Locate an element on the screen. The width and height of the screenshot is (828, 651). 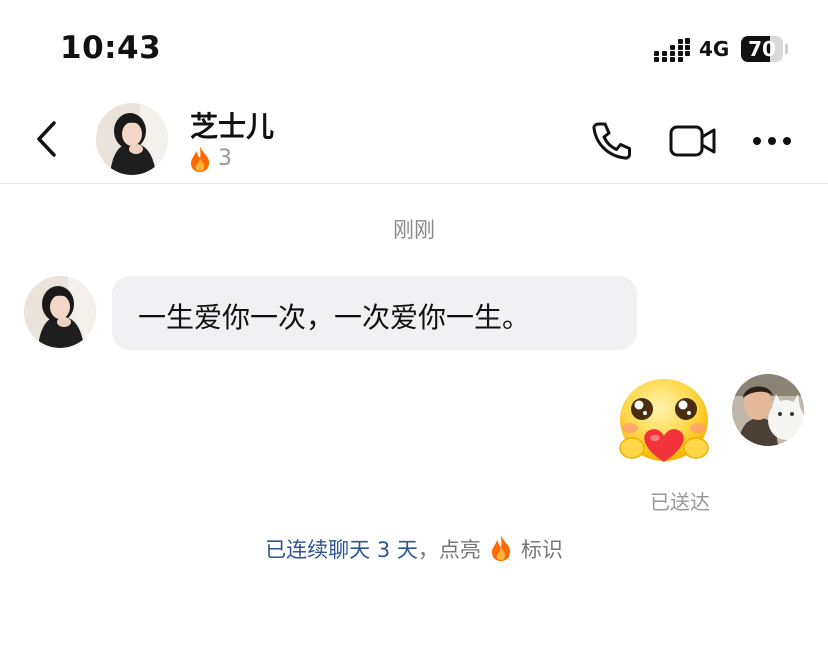
incoming-message-bubble: 一生爱你一次，一次爱你一生。 is located at coordinates (374, 313).